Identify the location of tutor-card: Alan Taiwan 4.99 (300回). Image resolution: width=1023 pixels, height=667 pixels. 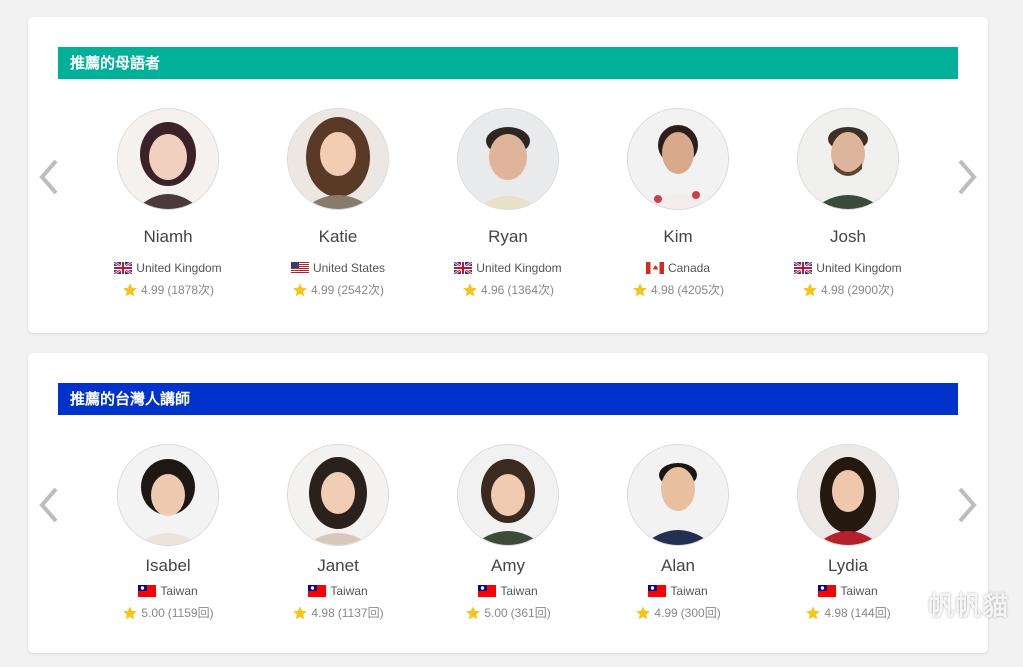
(678, 532).